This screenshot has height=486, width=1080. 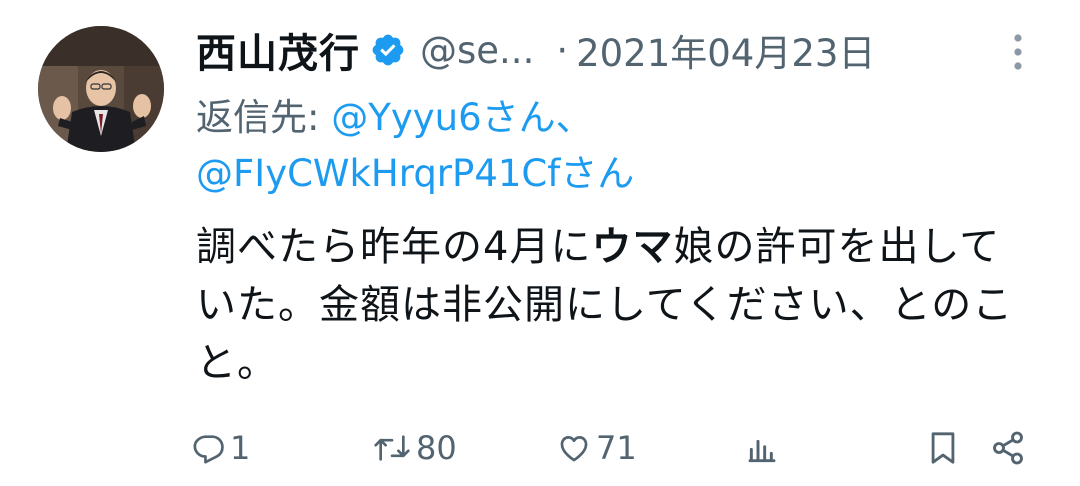 What do you see at coordinates (574, 448) in the screenshot?
I see `heart-icon` at bounding box center [574, 448].